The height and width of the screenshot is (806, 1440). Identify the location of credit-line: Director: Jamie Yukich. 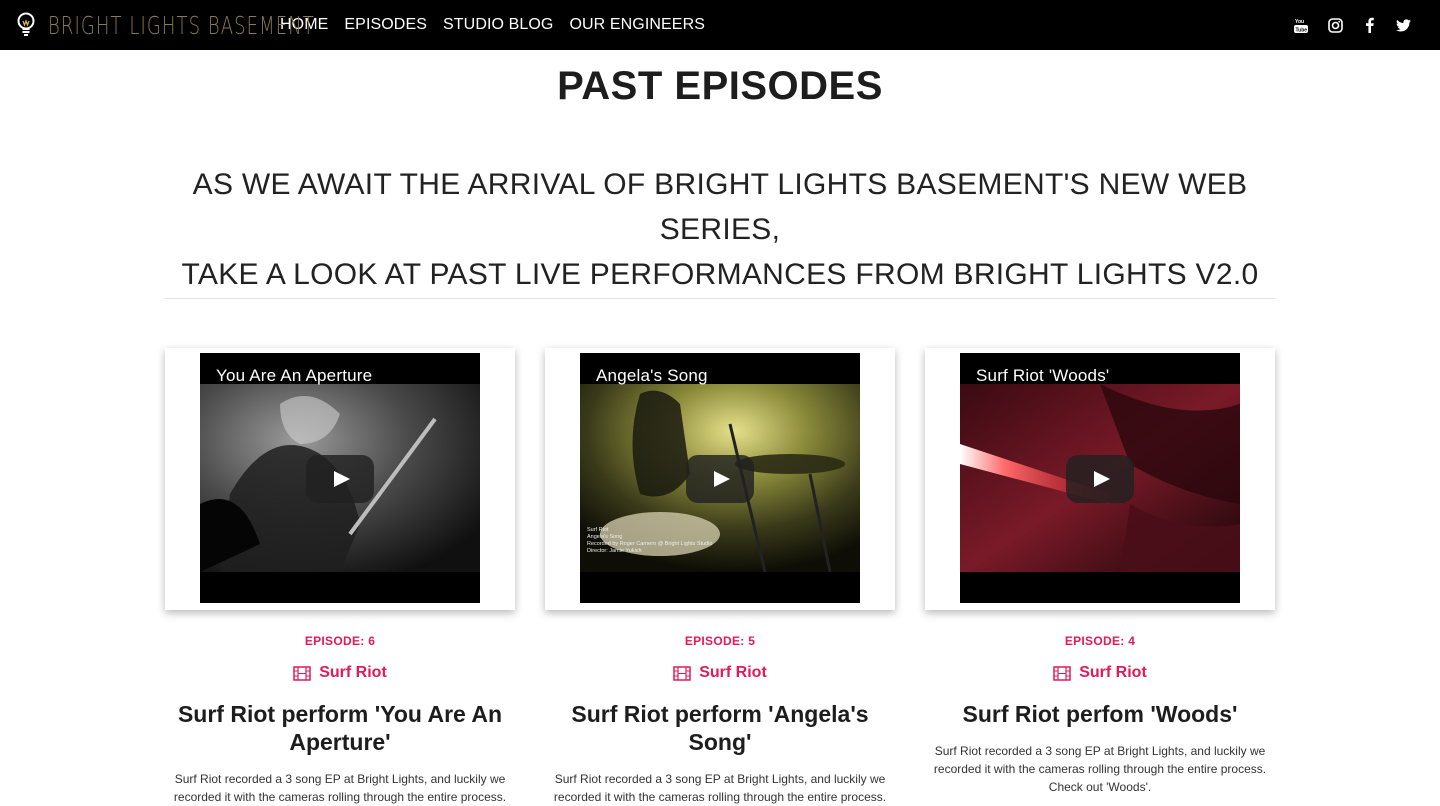
(614, 551).